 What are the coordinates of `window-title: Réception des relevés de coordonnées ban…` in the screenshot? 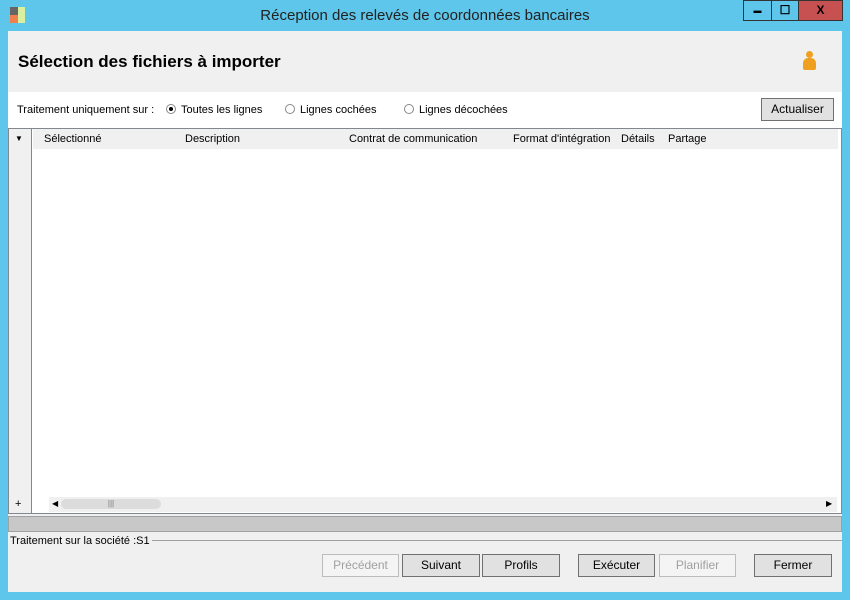 It's located at (425, 15).